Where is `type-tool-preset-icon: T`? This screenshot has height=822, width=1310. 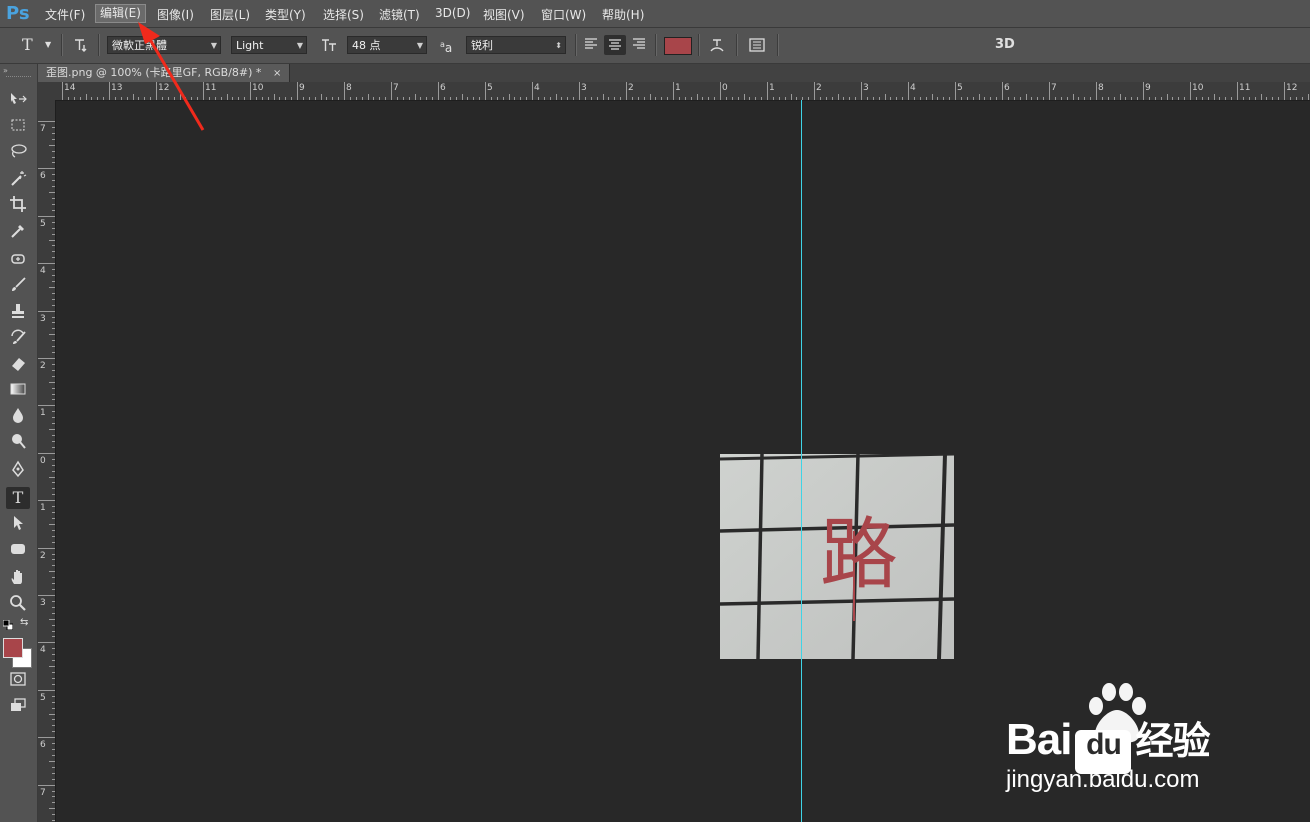
type-tool-preset-icon: T is located at coordinates (27, 45).